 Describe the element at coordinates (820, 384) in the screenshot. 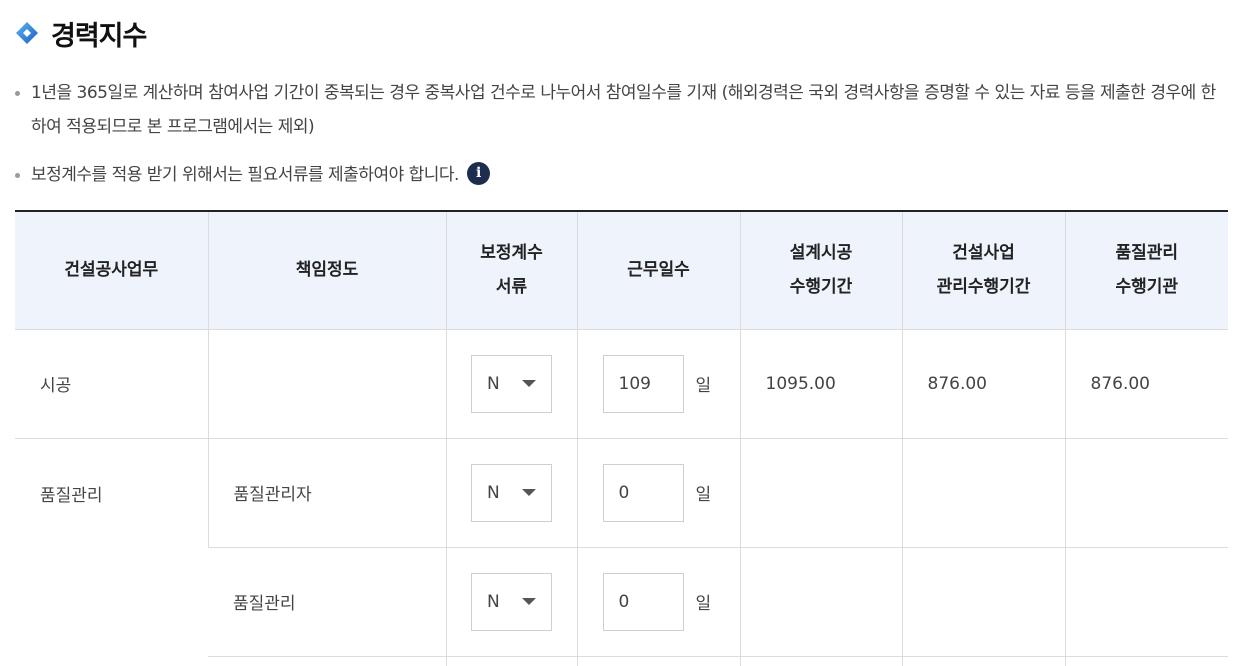

I see `cell-design-period: 1095.00` at that location.